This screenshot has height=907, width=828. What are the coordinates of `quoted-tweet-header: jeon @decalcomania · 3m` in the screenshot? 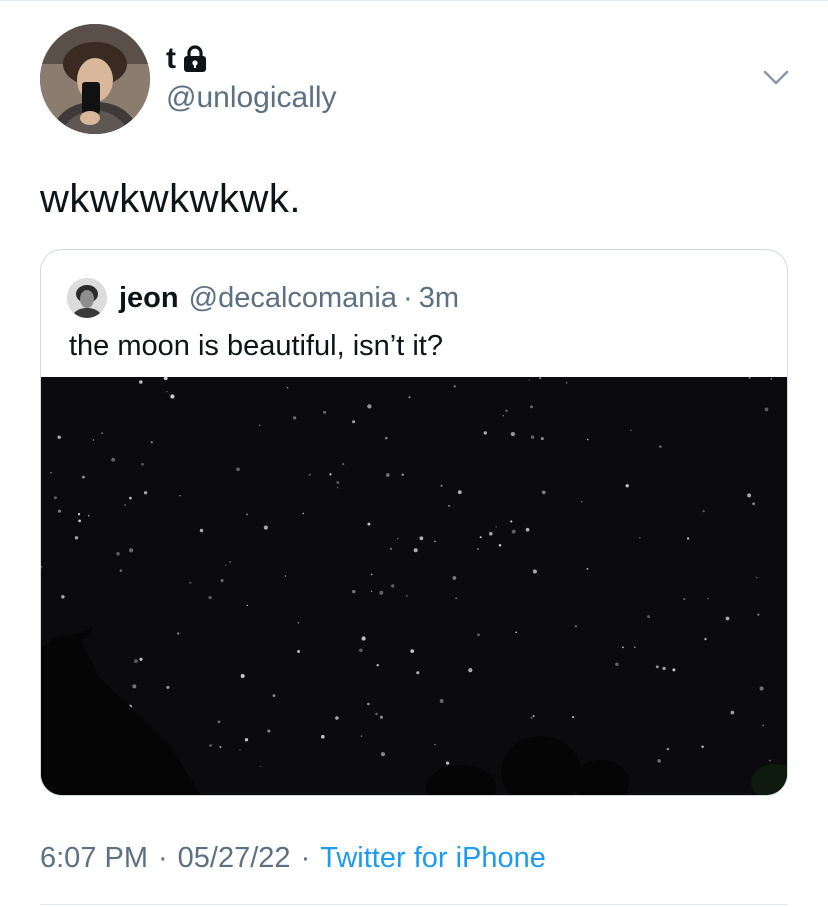 It's located at (263, 298).